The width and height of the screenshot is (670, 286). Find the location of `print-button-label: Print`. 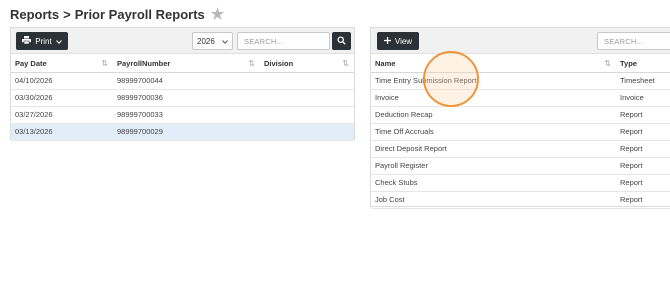

print-button-label: Print is located at coordinates (43, 41).